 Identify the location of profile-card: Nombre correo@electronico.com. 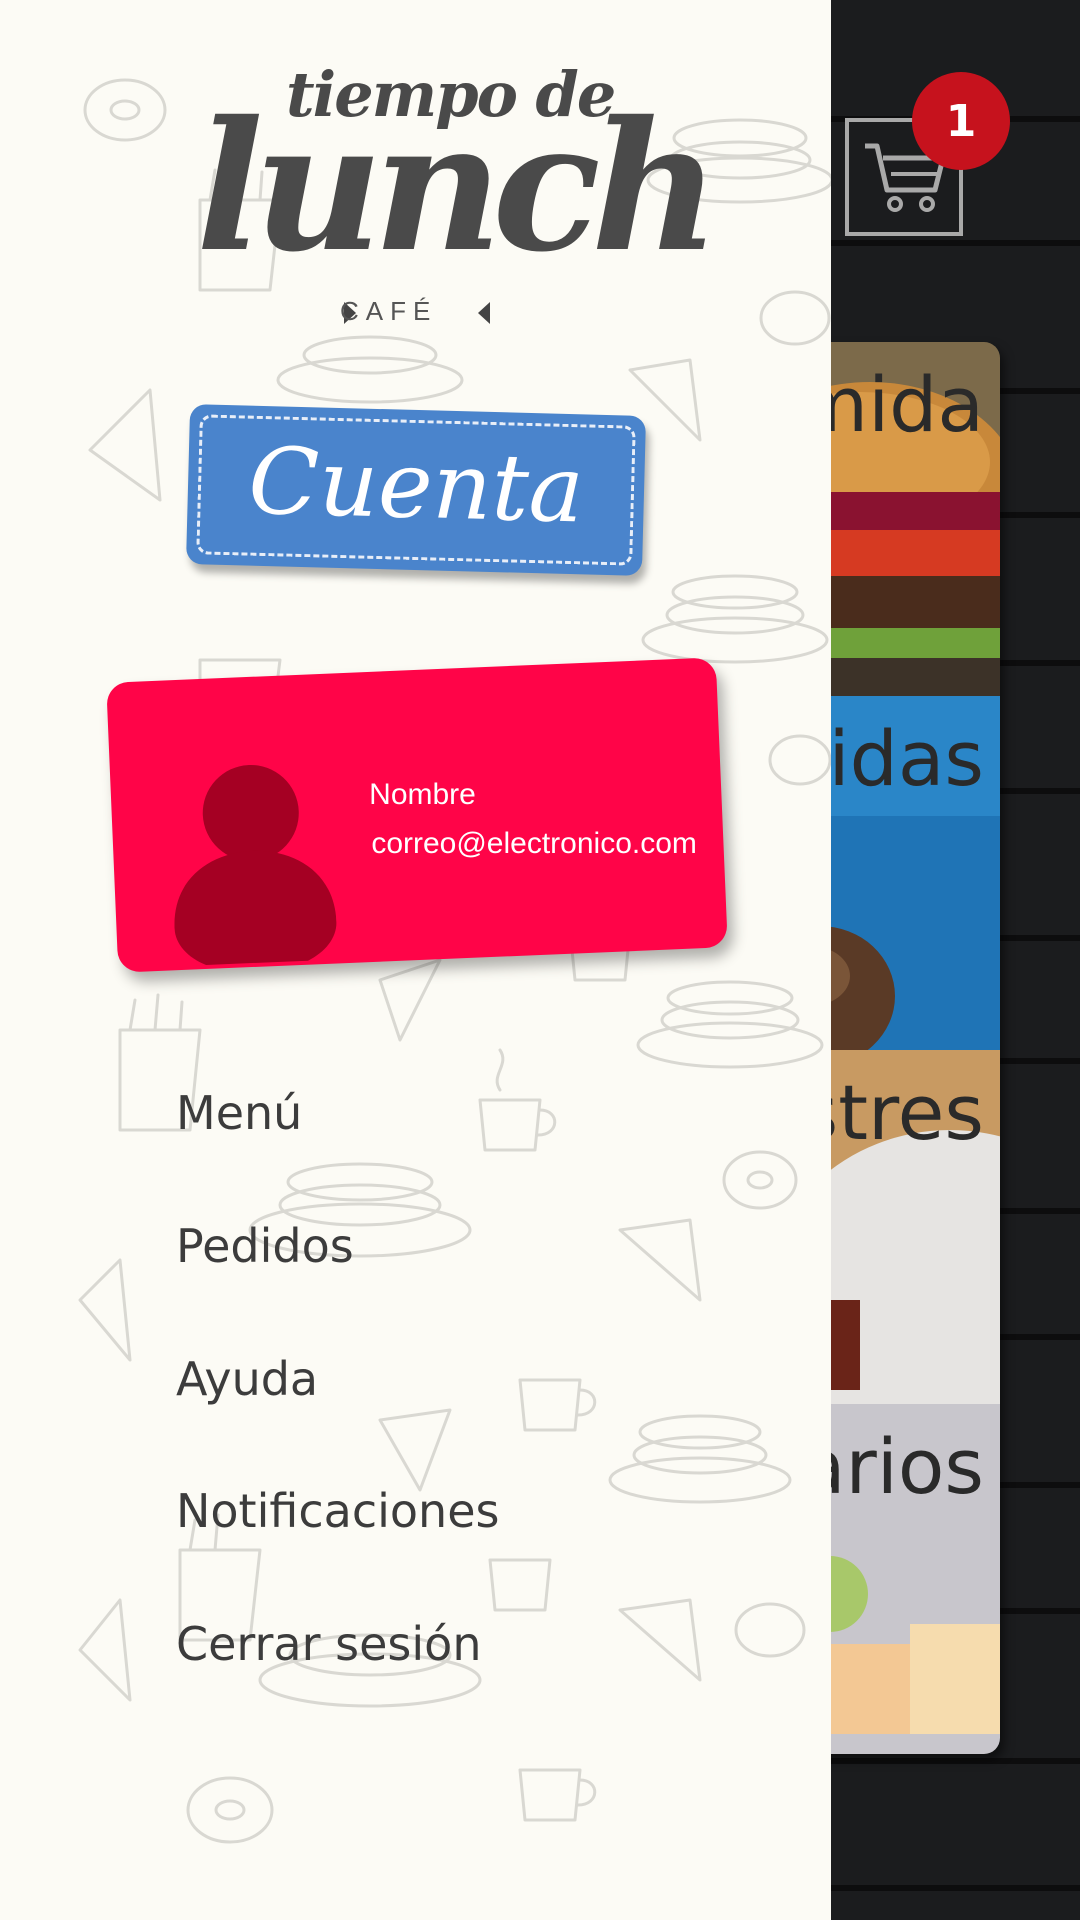
(417, 815).